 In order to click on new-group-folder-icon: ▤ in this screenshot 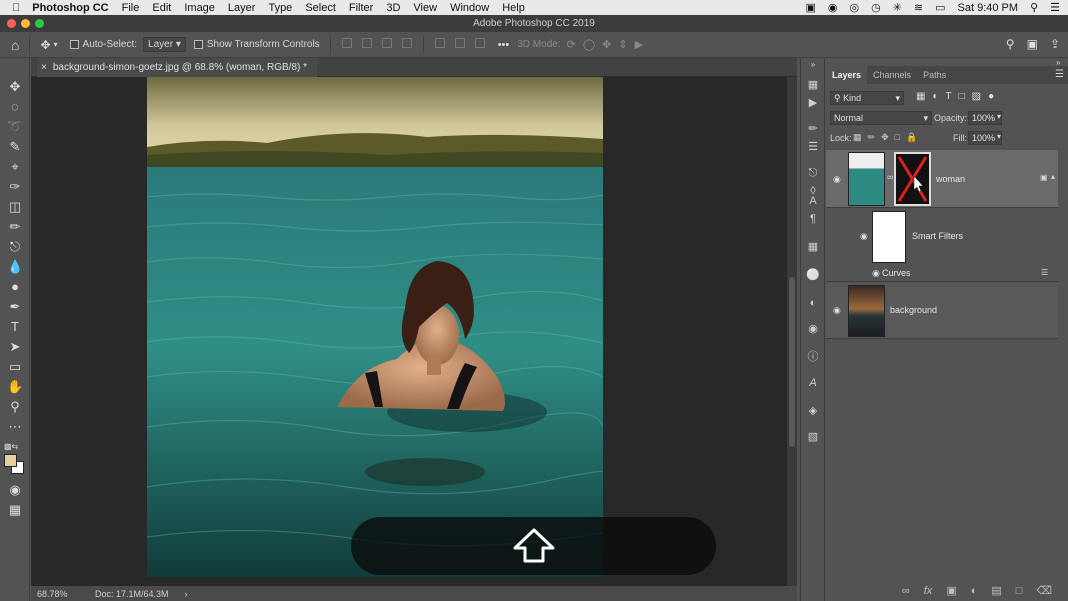, I will do `click(996, 590)`.